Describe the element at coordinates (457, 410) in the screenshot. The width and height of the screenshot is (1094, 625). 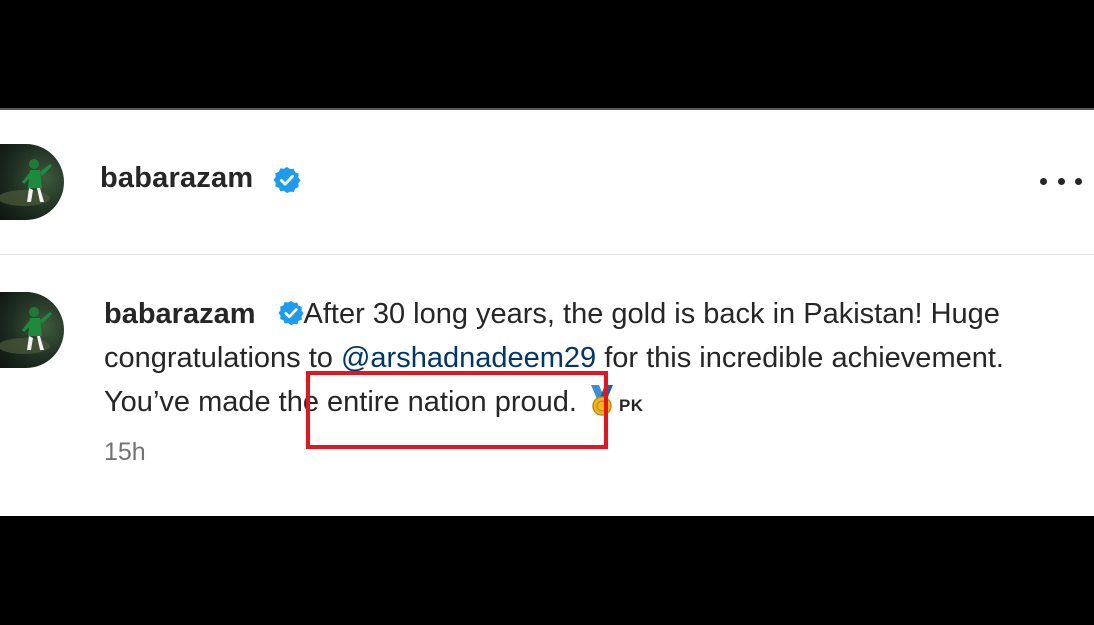
I see `red-highlight-annotation` at that location.